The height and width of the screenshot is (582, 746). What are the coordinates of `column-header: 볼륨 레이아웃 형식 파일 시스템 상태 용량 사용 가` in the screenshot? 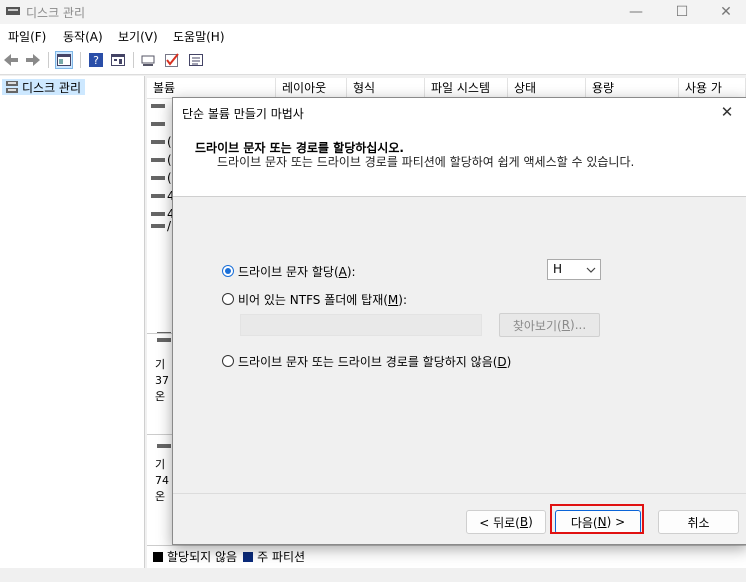 It's located at (446, 88).